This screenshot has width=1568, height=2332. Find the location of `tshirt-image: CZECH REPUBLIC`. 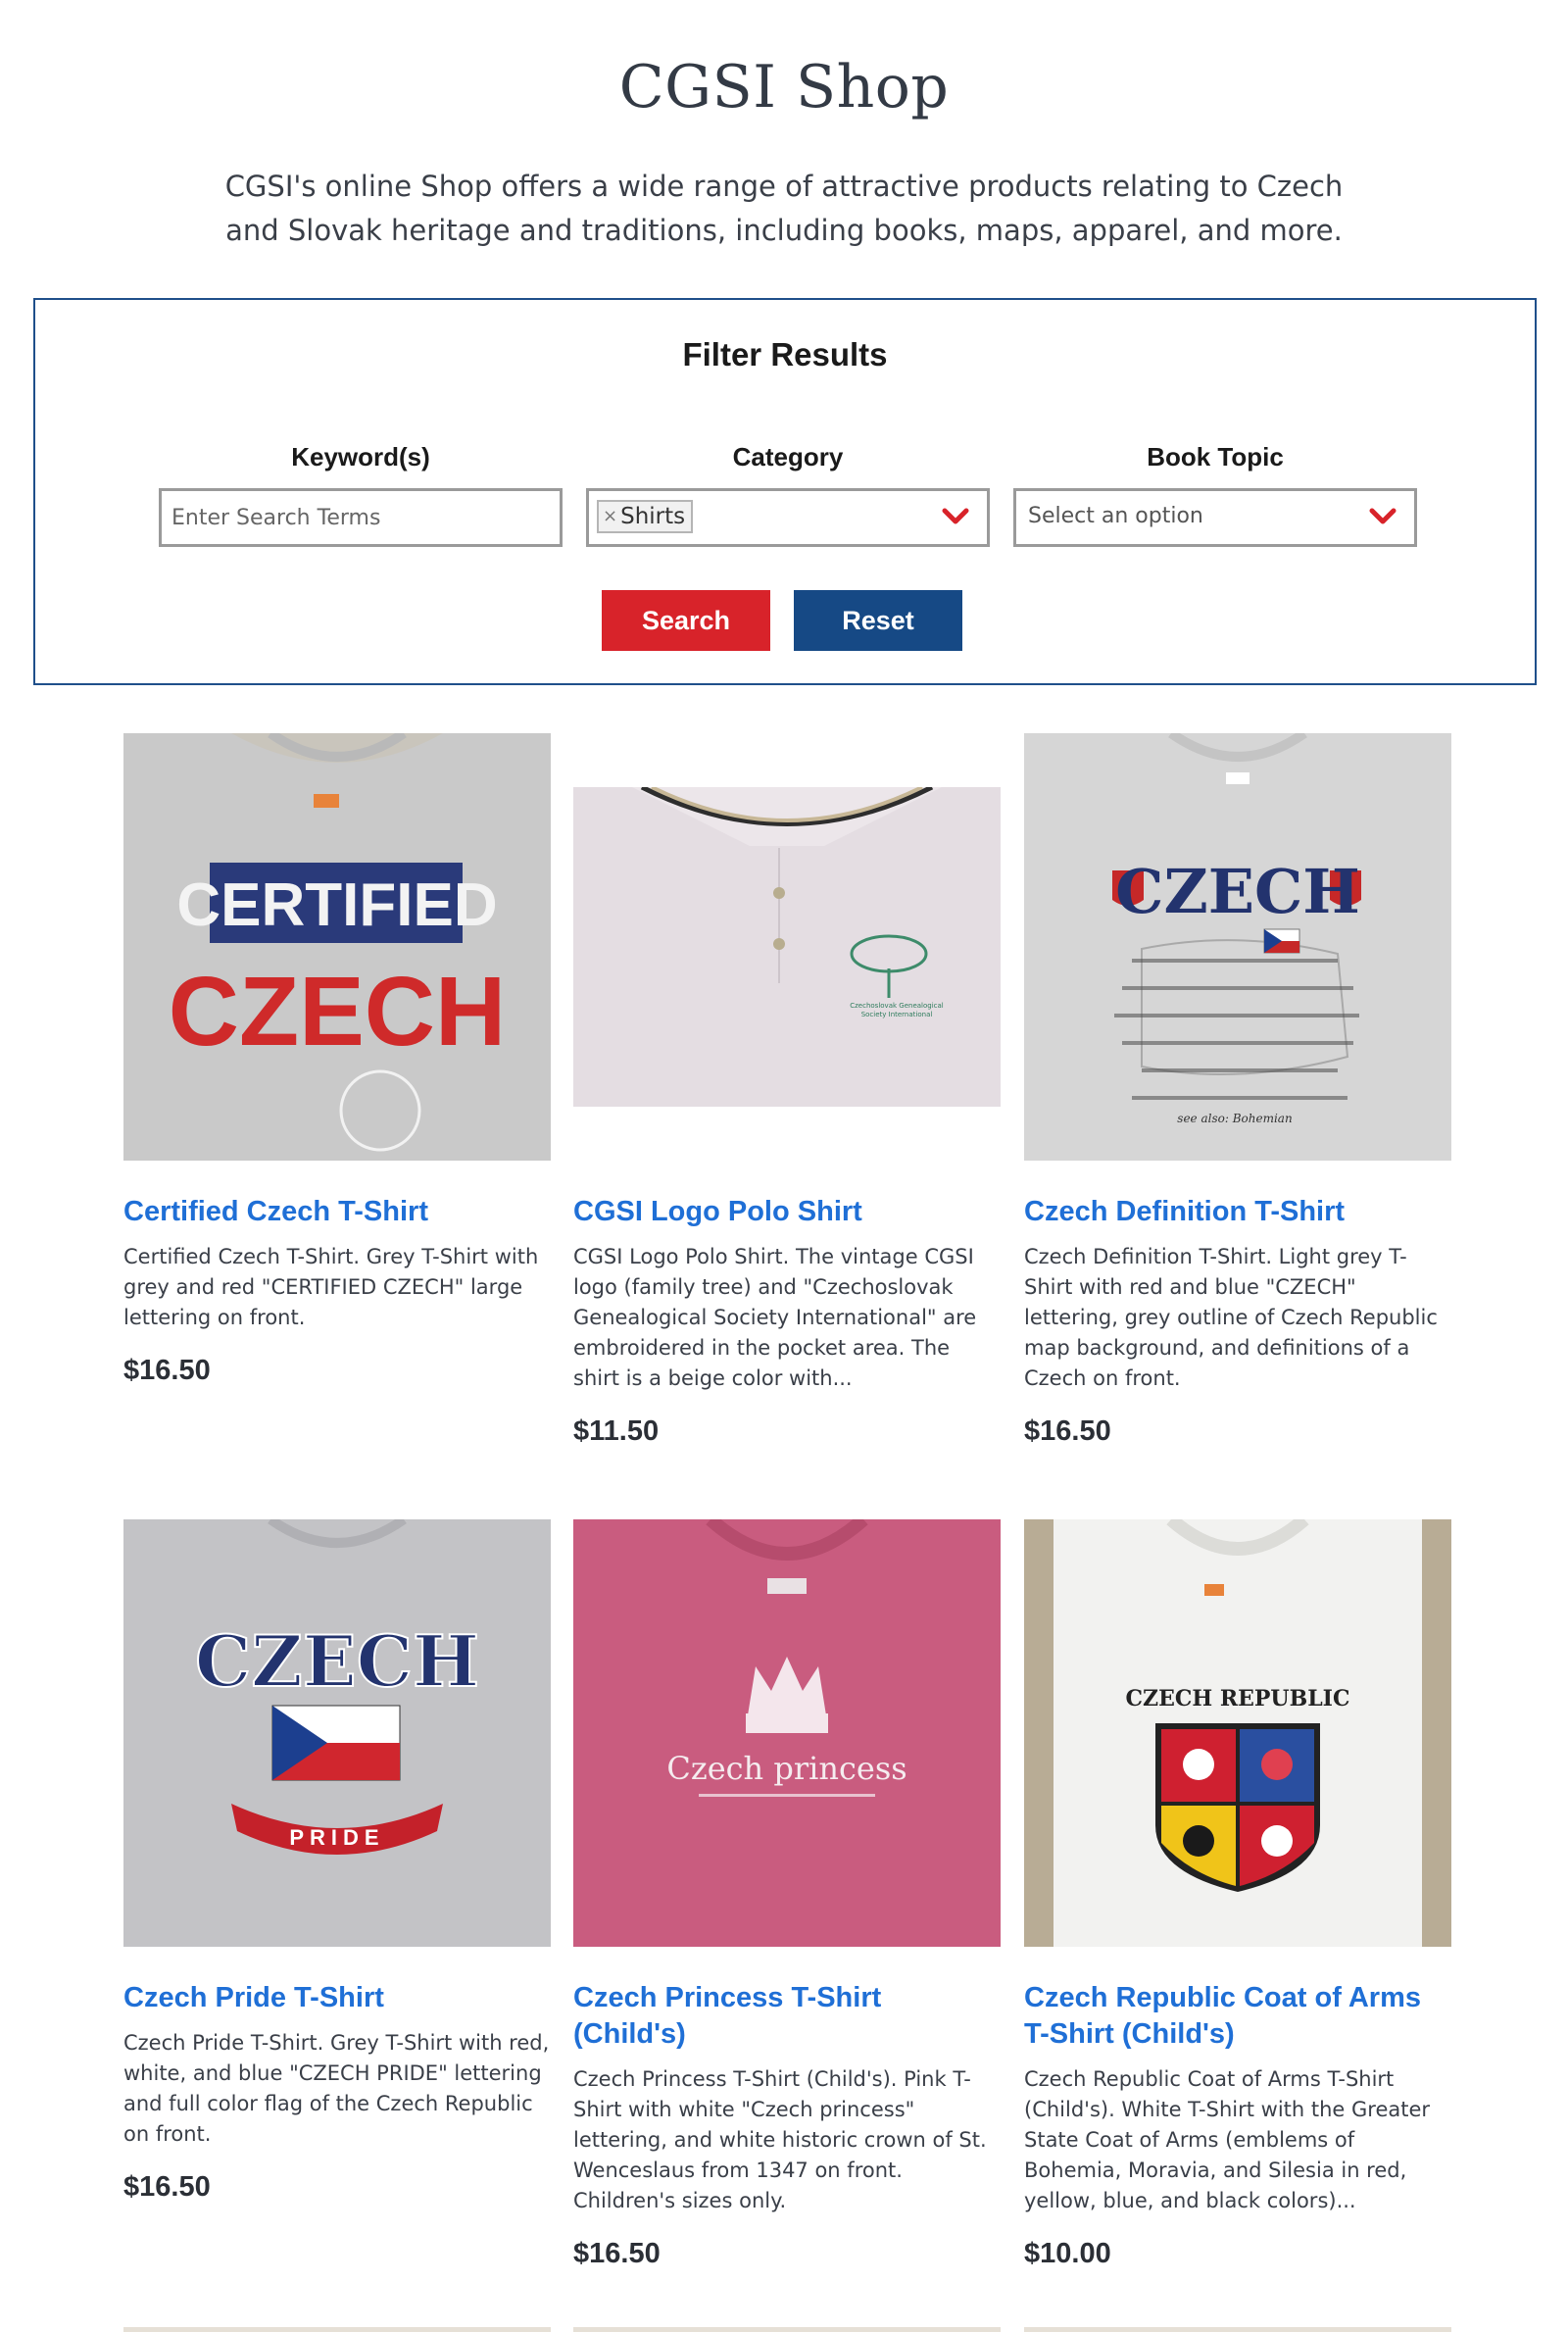

tshirt-image: CZECH REPUBLIC is located at coordinates (1238, 1733).